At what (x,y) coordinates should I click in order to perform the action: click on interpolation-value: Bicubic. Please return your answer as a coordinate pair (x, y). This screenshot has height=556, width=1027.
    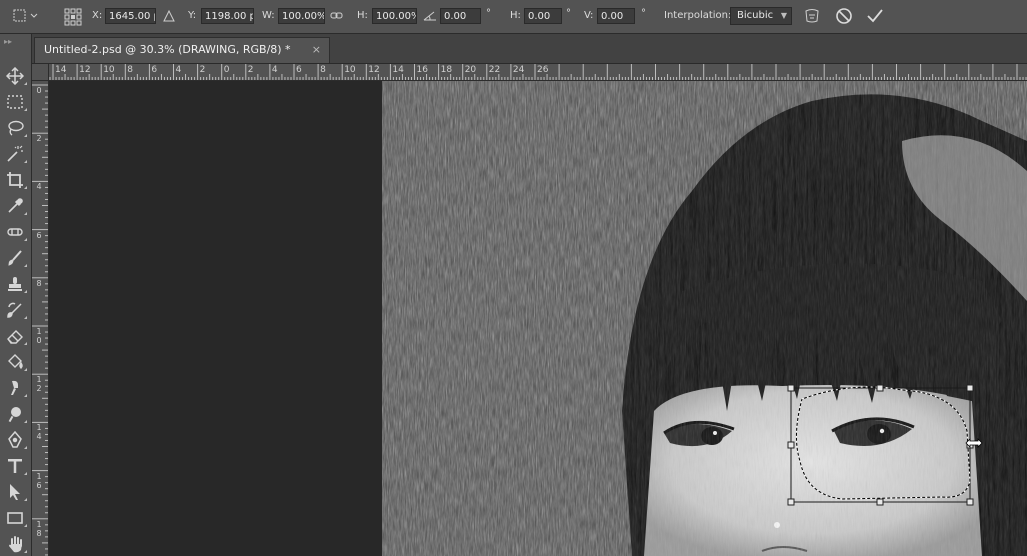
    Looking at the image, I should click on (755, 15).